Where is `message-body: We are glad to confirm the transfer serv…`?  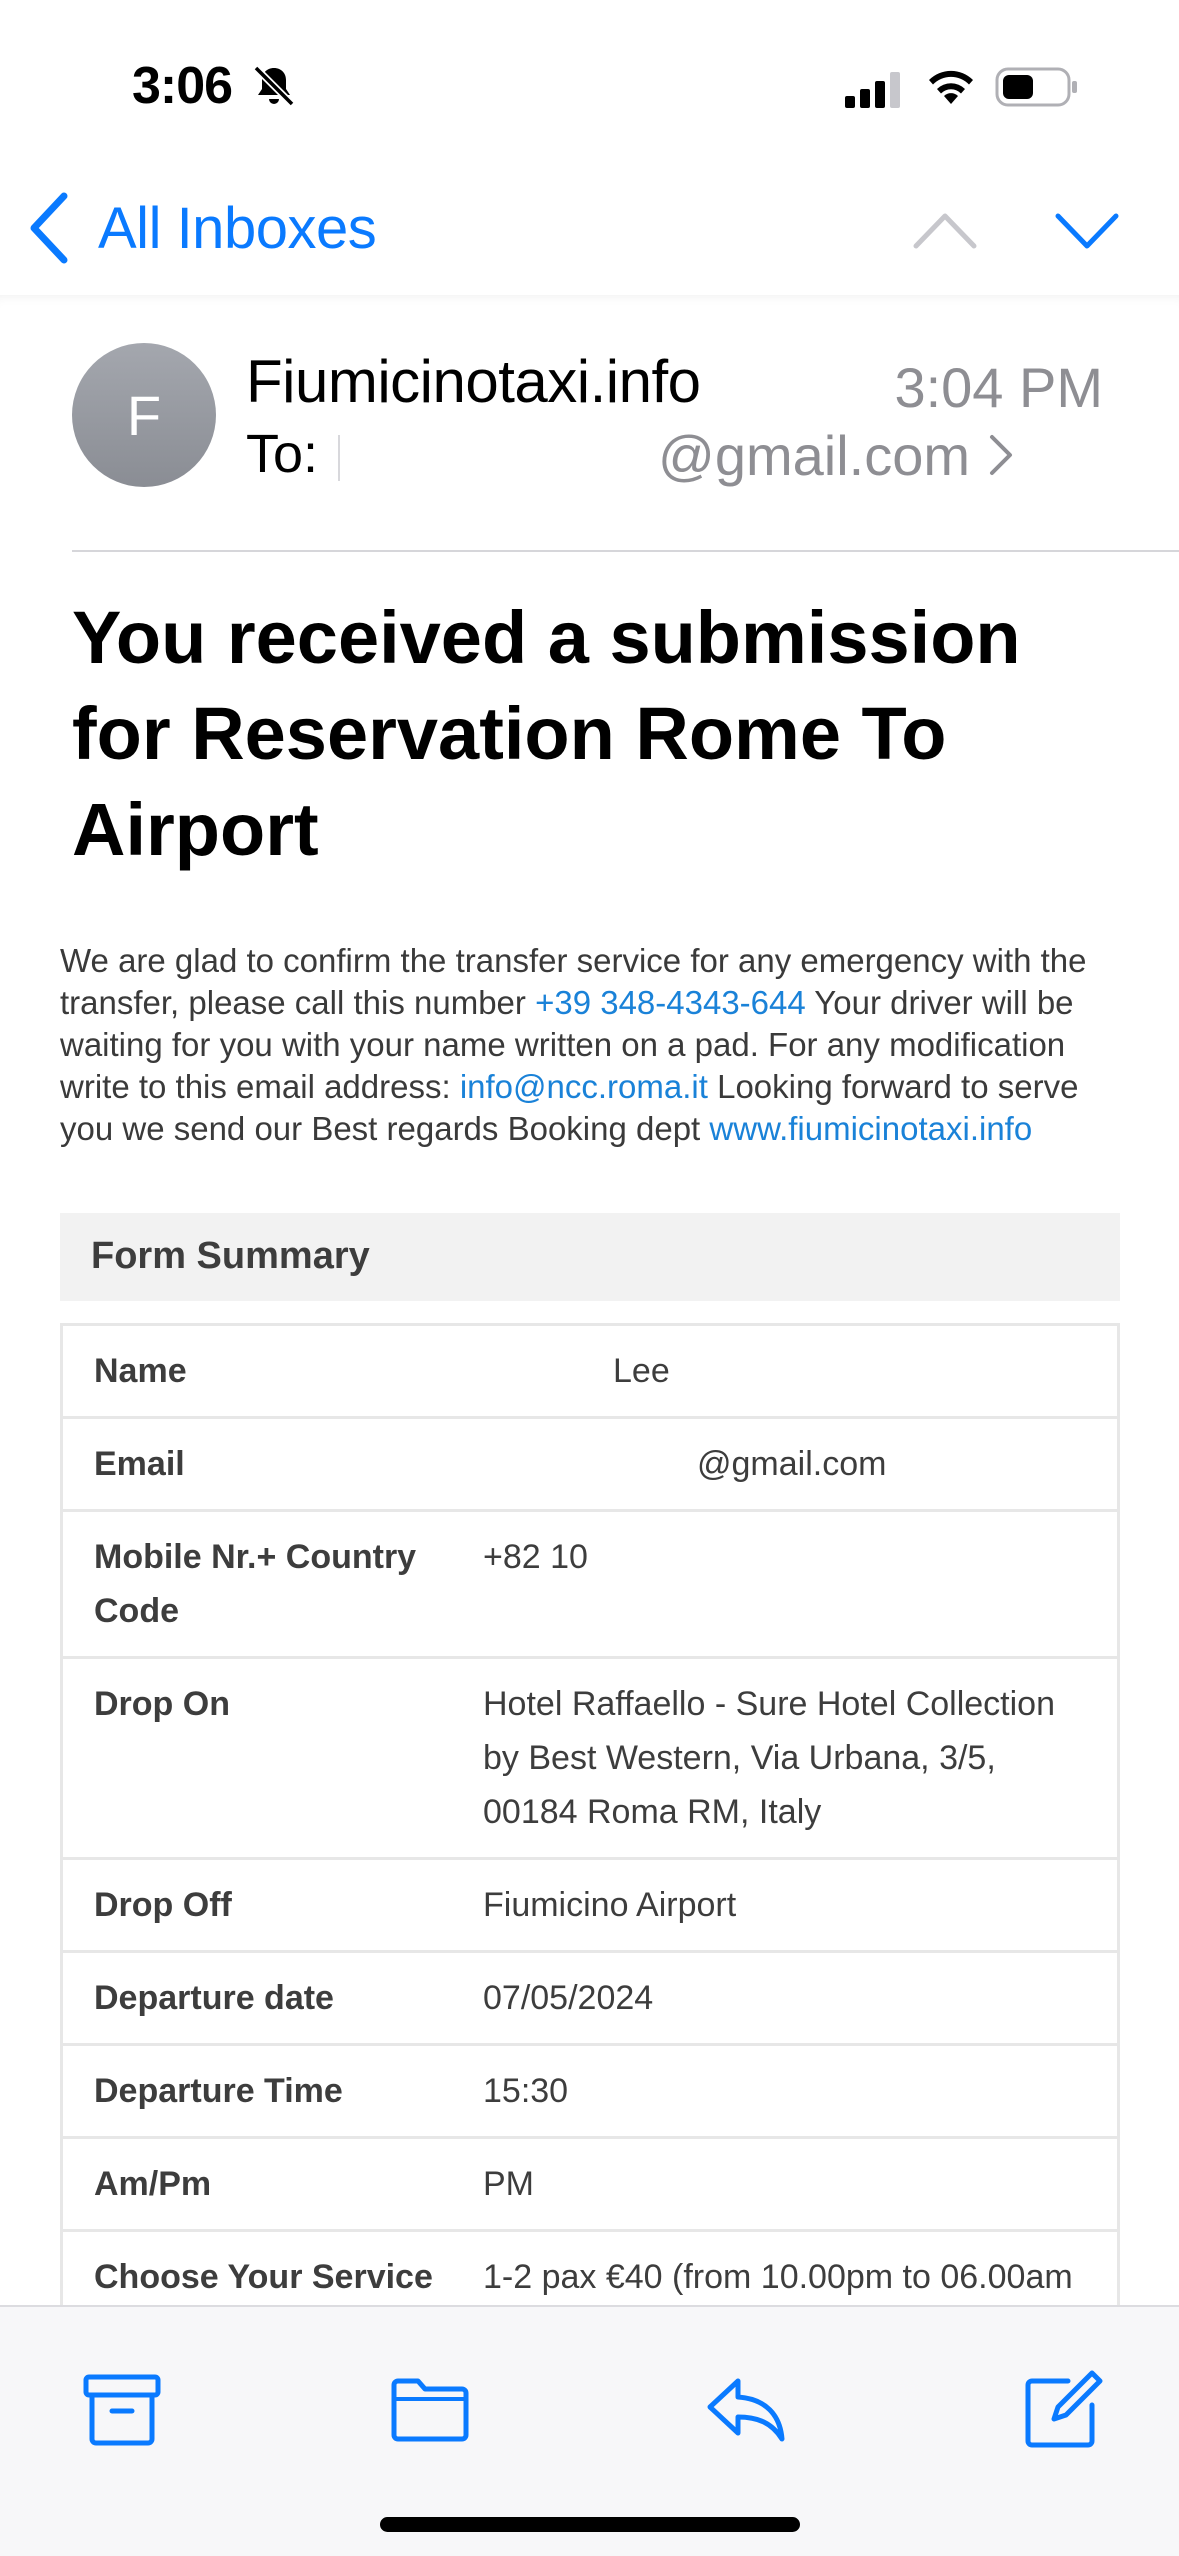
message-body: We are glad to confirm the transfer serv… is located at coordinates (590, 1045).